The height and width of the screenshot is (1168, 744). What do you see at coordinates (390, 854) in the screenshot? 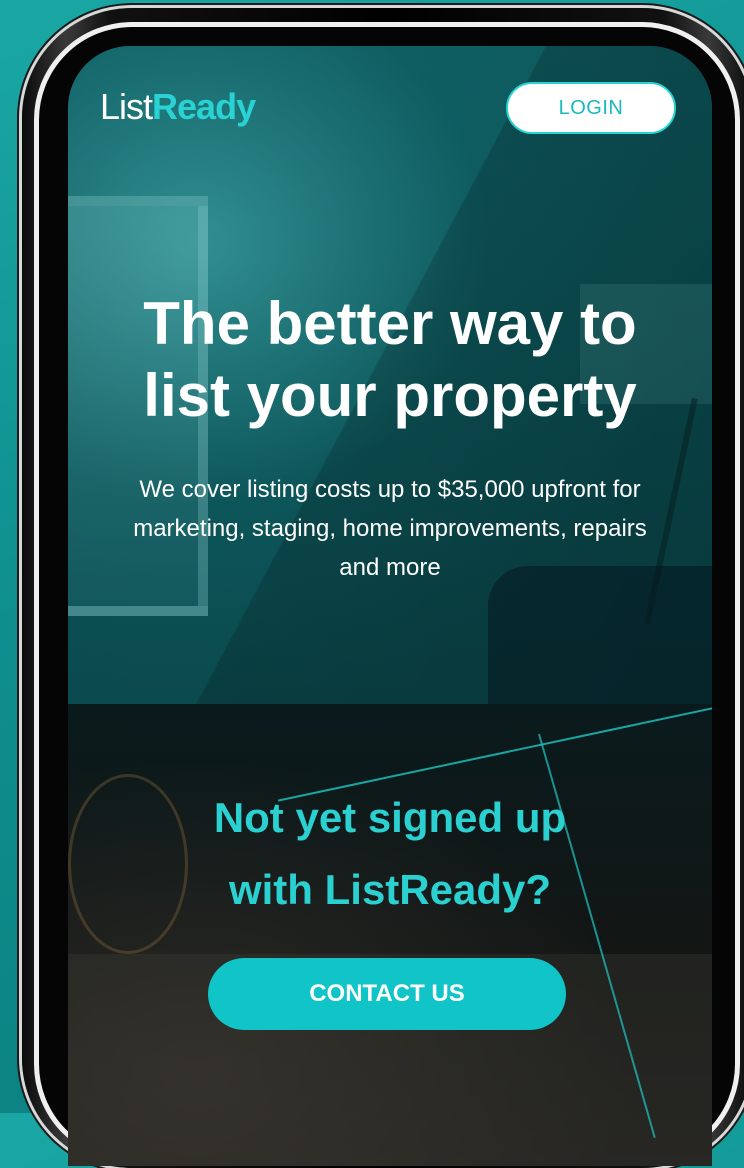
I see `signup-prompt: Not yet signed up with ListReady?` at bounding box center [390, 854].